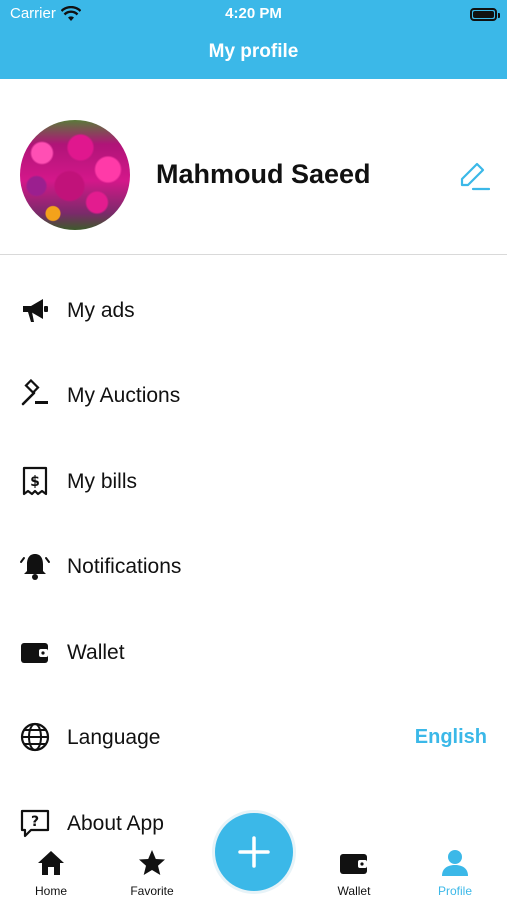 The width and height of the screenshot is (507, 900). Describe the element at coordinates (115, 823) in the screenshot. I see `menu-item-label: About App` at that location.